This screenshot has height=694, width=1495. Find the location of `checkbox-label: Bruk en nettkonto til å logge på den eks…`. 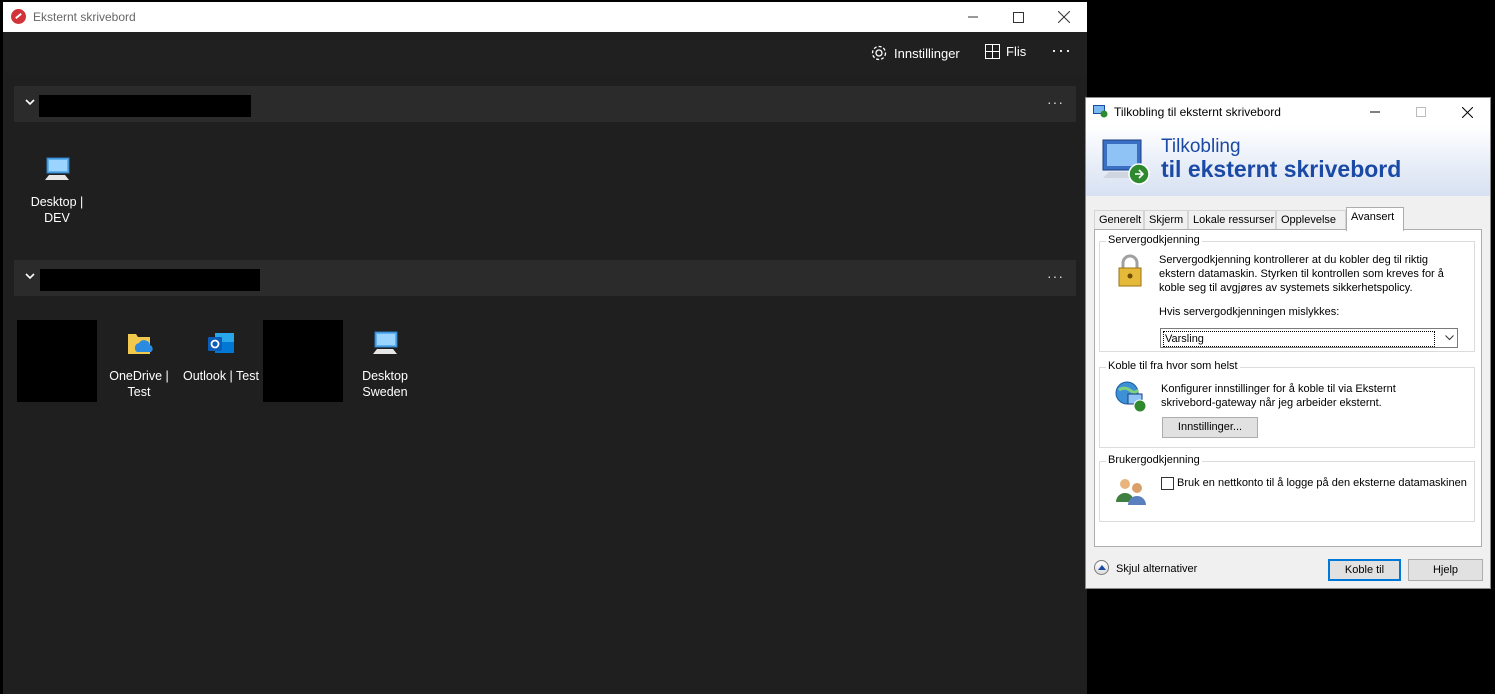

checkbox-label: Bruk en nettkonto til å logge på den eks… is located at coordinates (1322, 483).